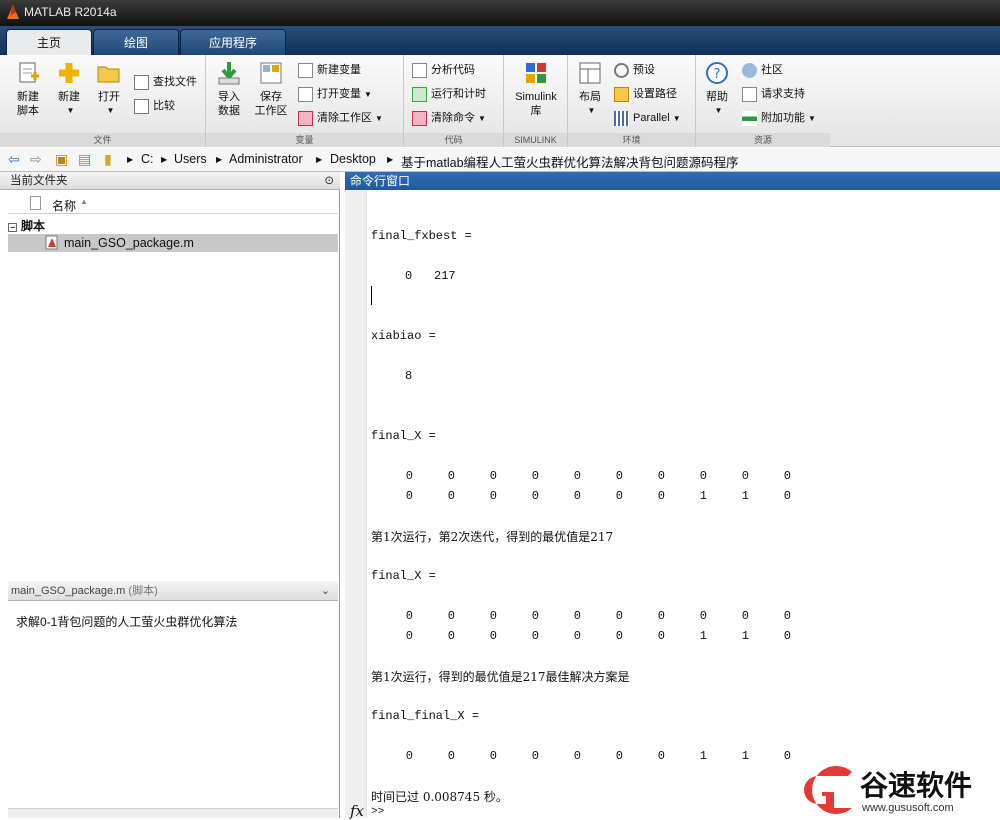  I want to click on tab-apps: 应用程序, so click(233, 42).